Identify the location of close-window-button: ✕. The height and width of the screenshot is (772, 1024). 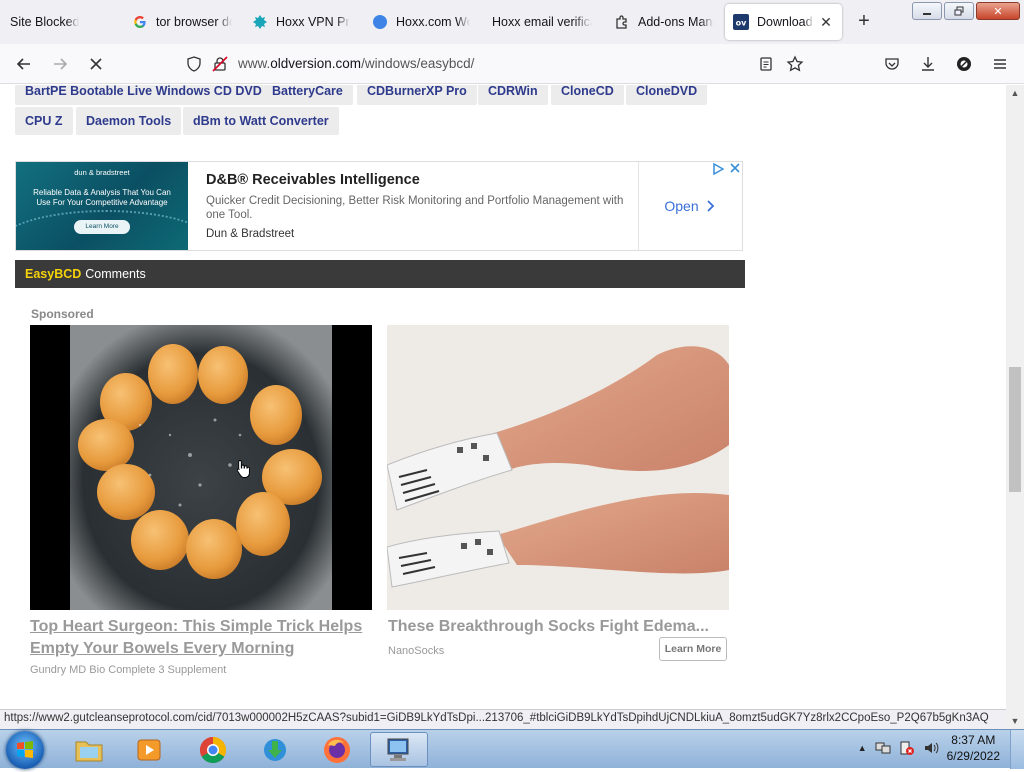
(998, 11).